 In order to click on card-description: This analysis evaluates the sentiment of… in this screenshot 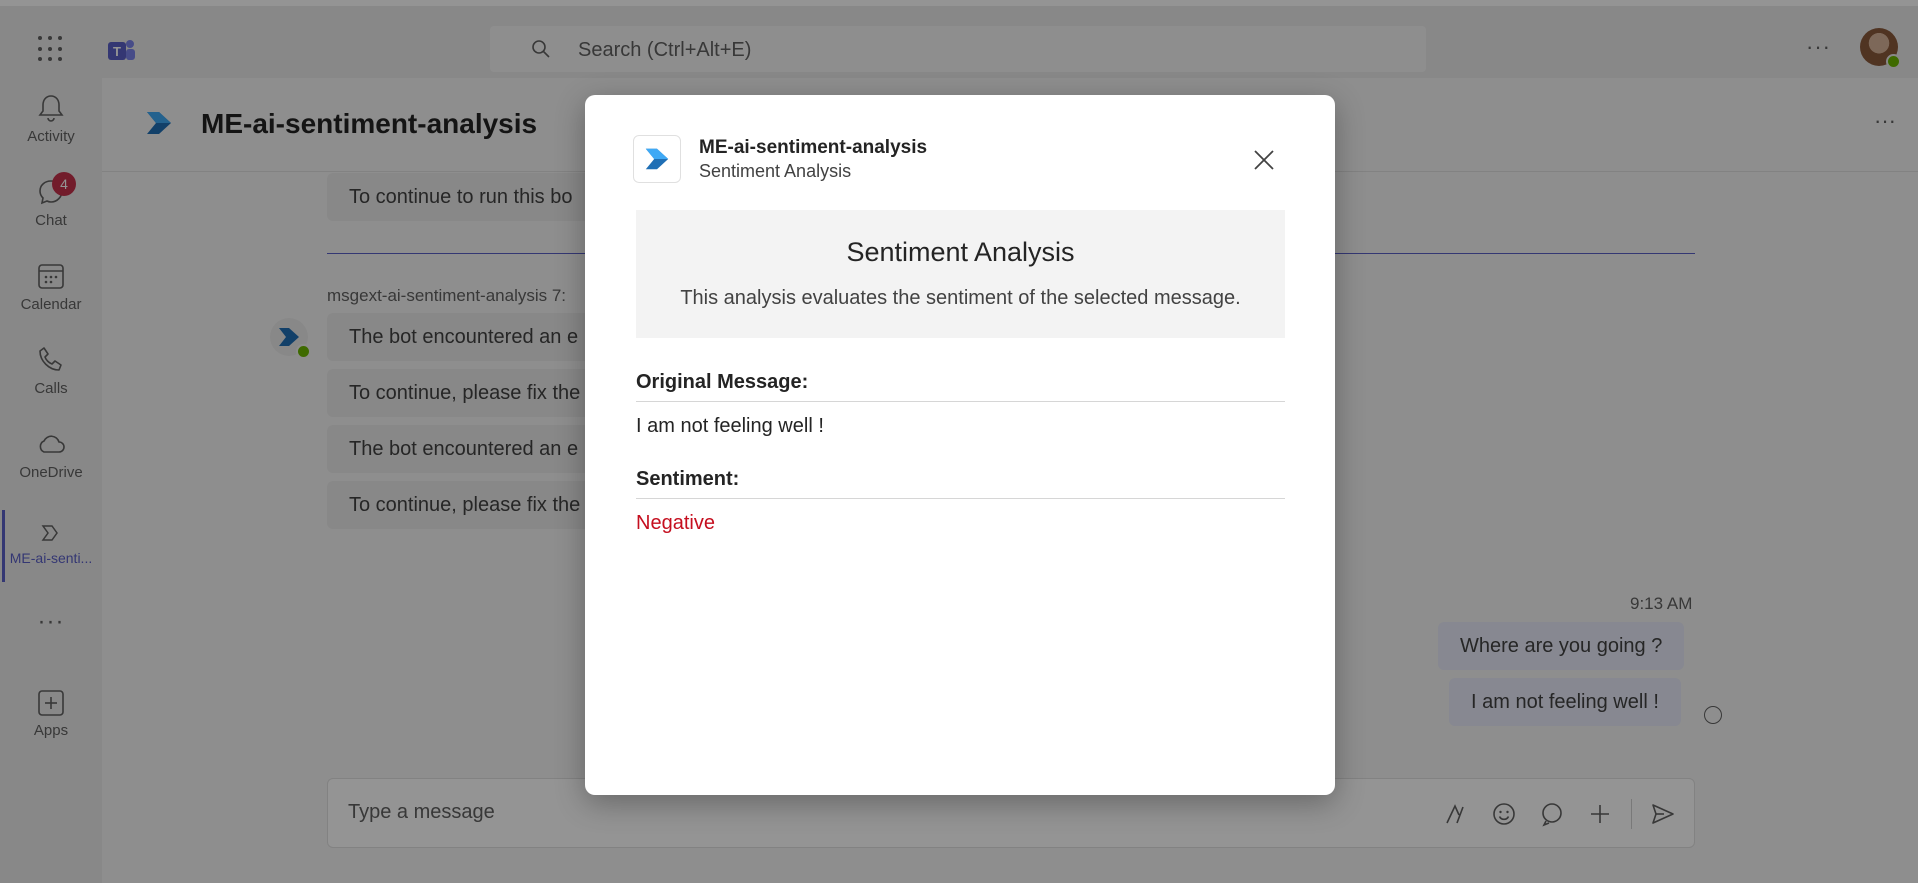, I will do `click(960, 298)`.